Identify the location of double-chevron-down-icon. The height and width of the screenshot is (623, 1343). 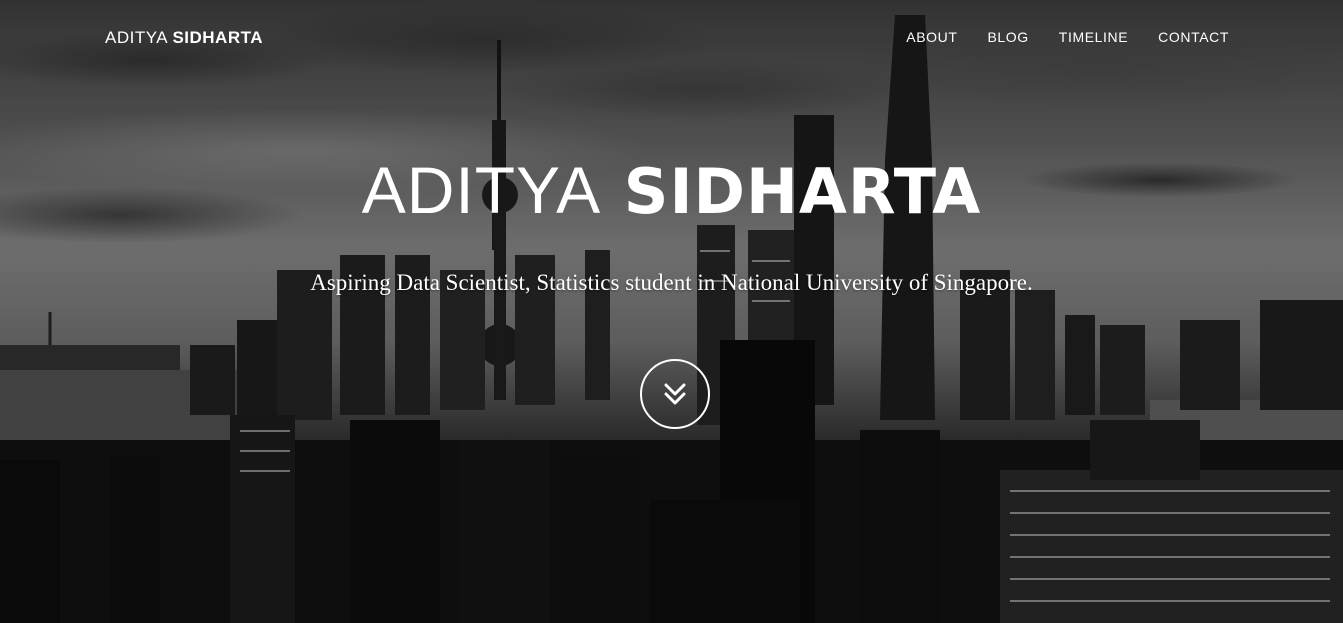
(675, 394).